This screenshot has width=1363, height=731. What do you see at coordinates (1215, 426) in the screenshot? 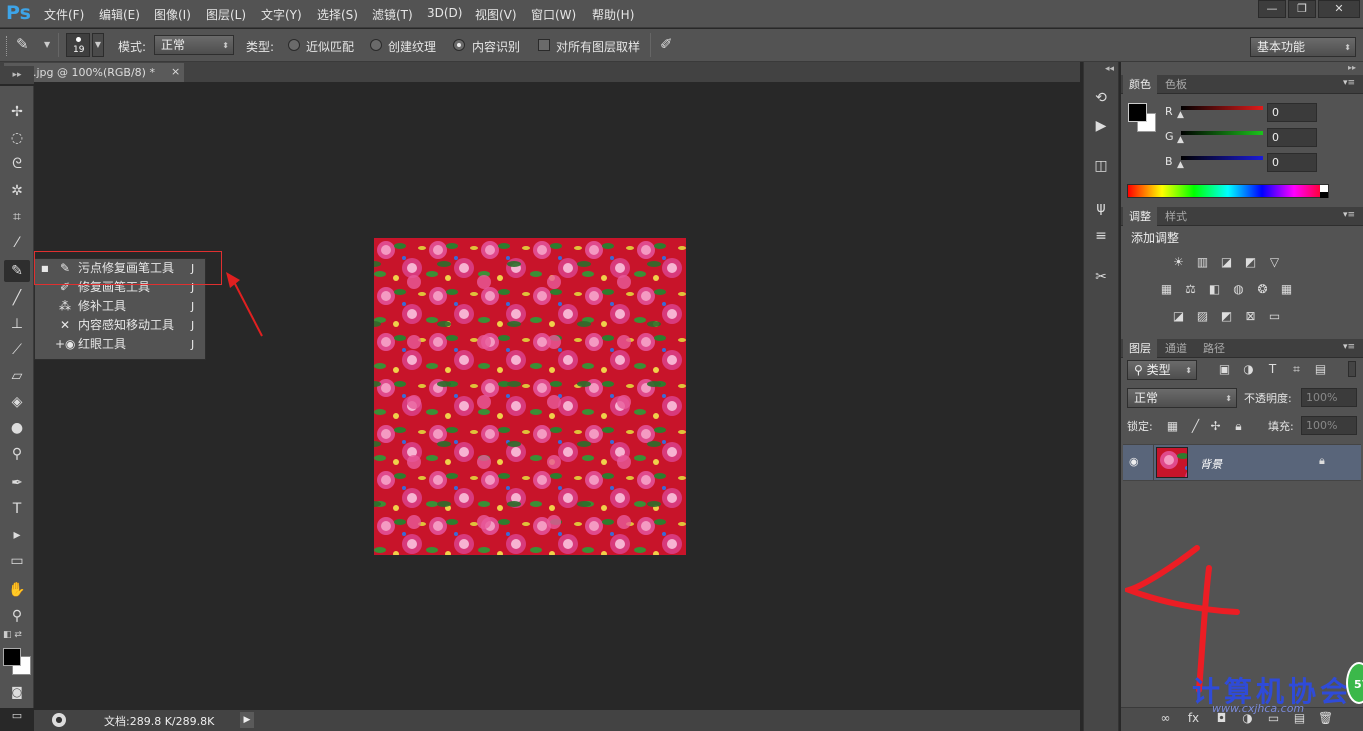
I see `lock-position-icon: ✢` at bounding box center [1215, 426].